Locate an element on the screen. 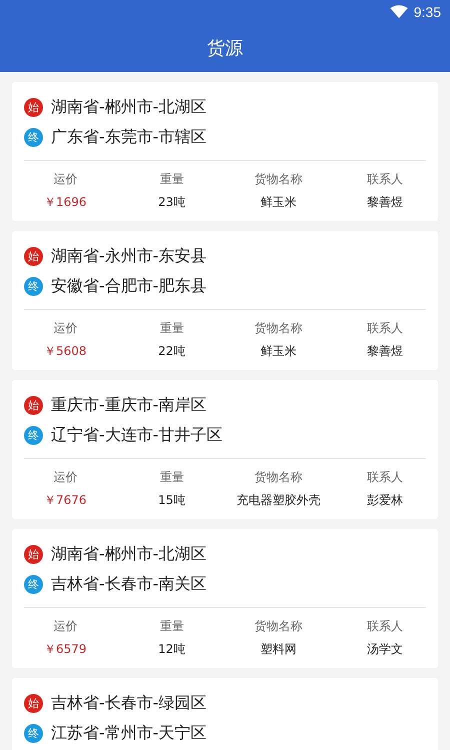  stat-value: 12吨 is located at coordinates (172, 649).